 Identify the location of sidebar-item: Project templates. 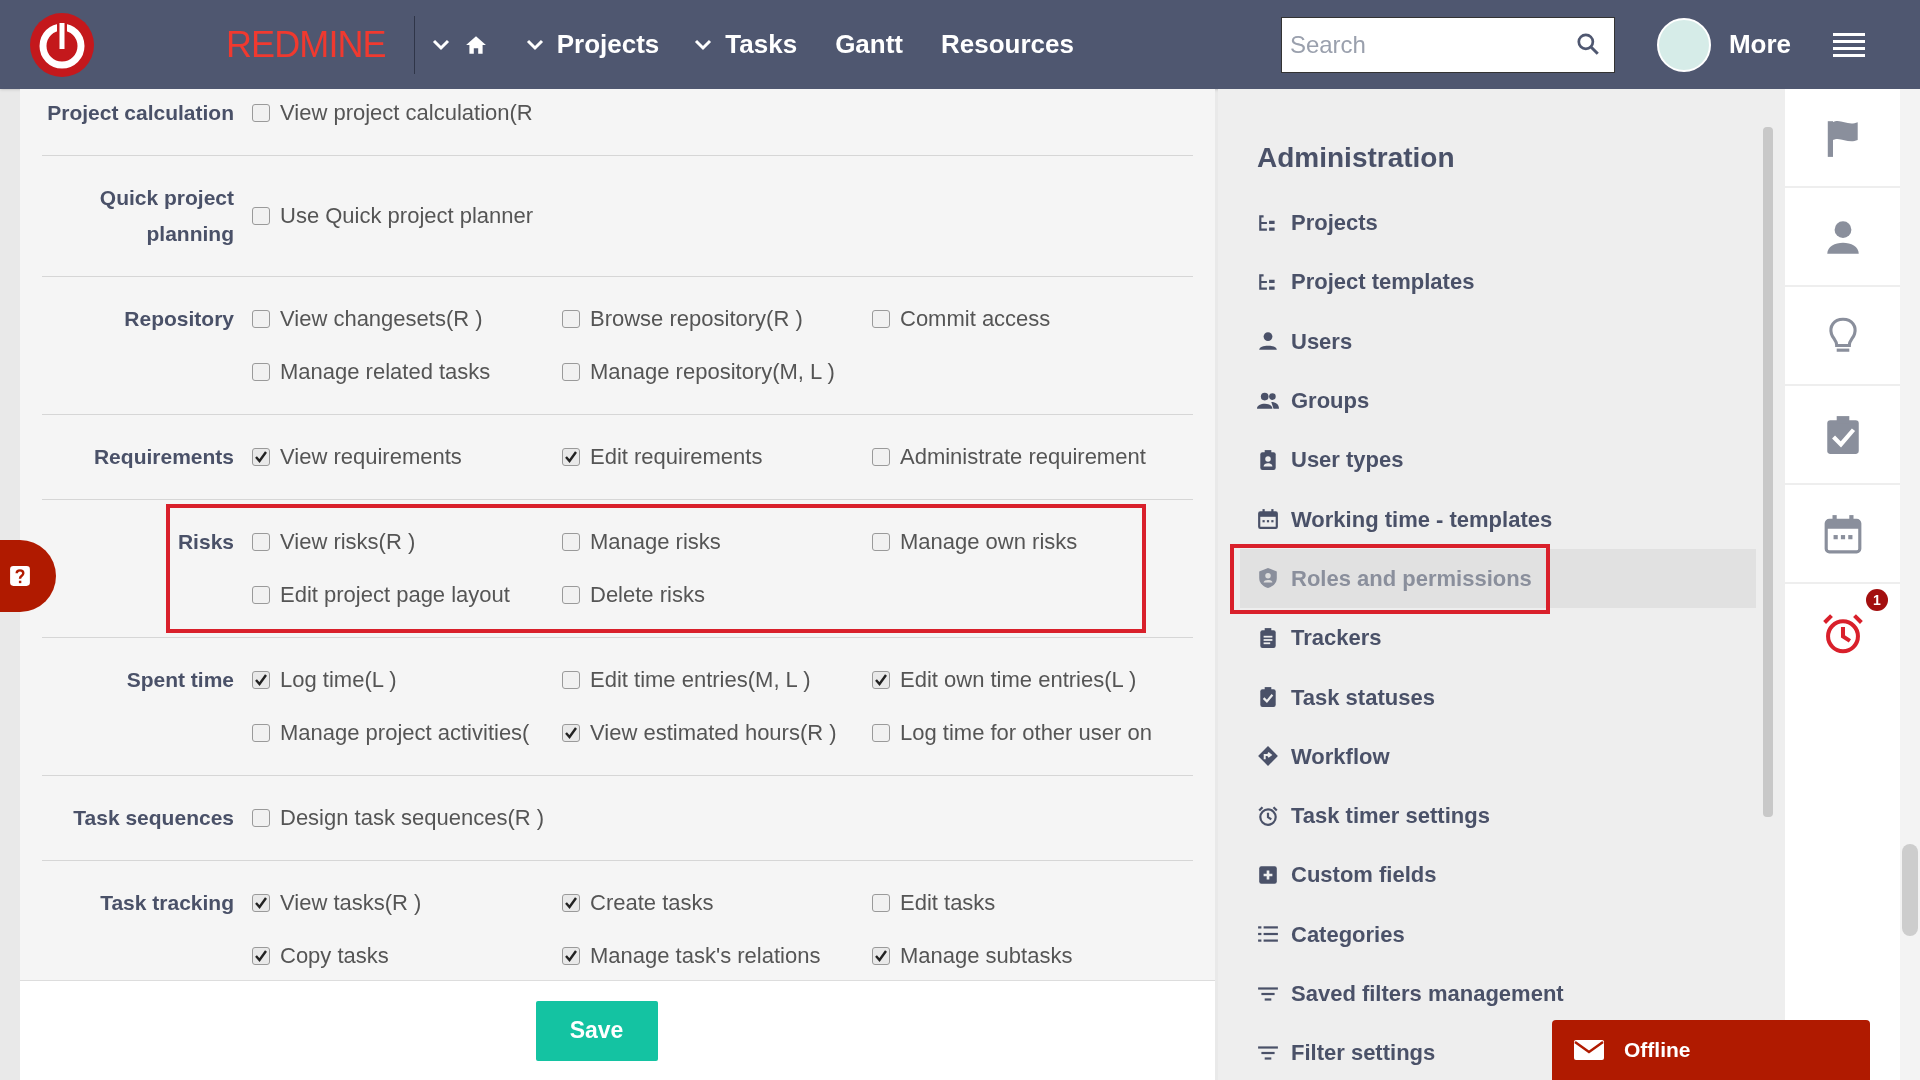
(1362, 282).